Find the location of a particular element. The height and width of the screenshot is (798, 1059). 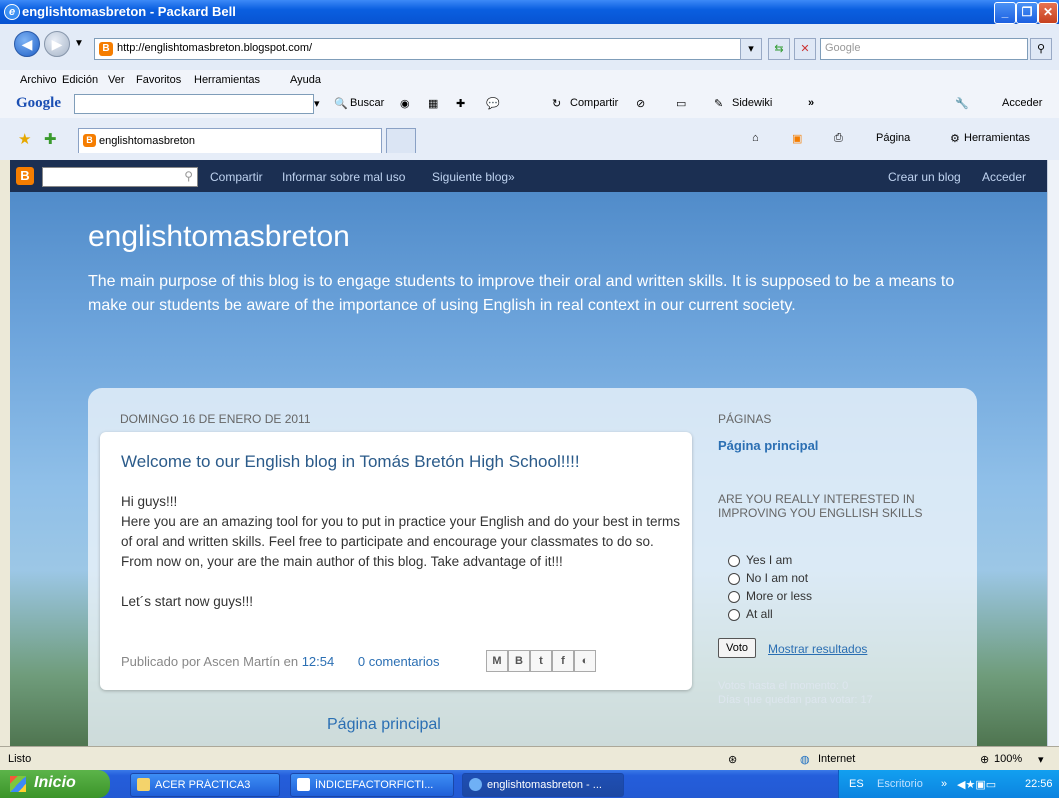

close-button: ✕ is located at coordinates (1048, 13).